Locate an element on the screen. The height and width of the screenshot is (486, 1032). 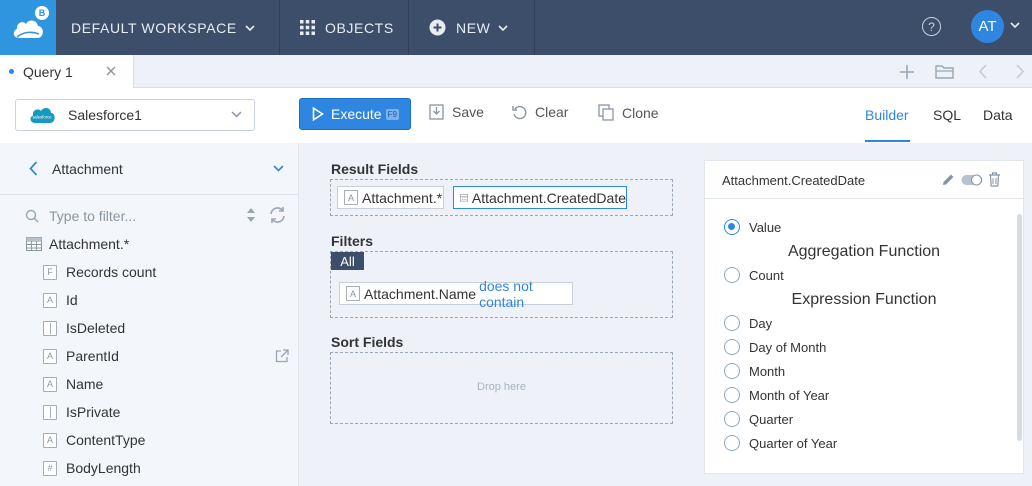
option-count: Count is located at coordinates (754, 275).